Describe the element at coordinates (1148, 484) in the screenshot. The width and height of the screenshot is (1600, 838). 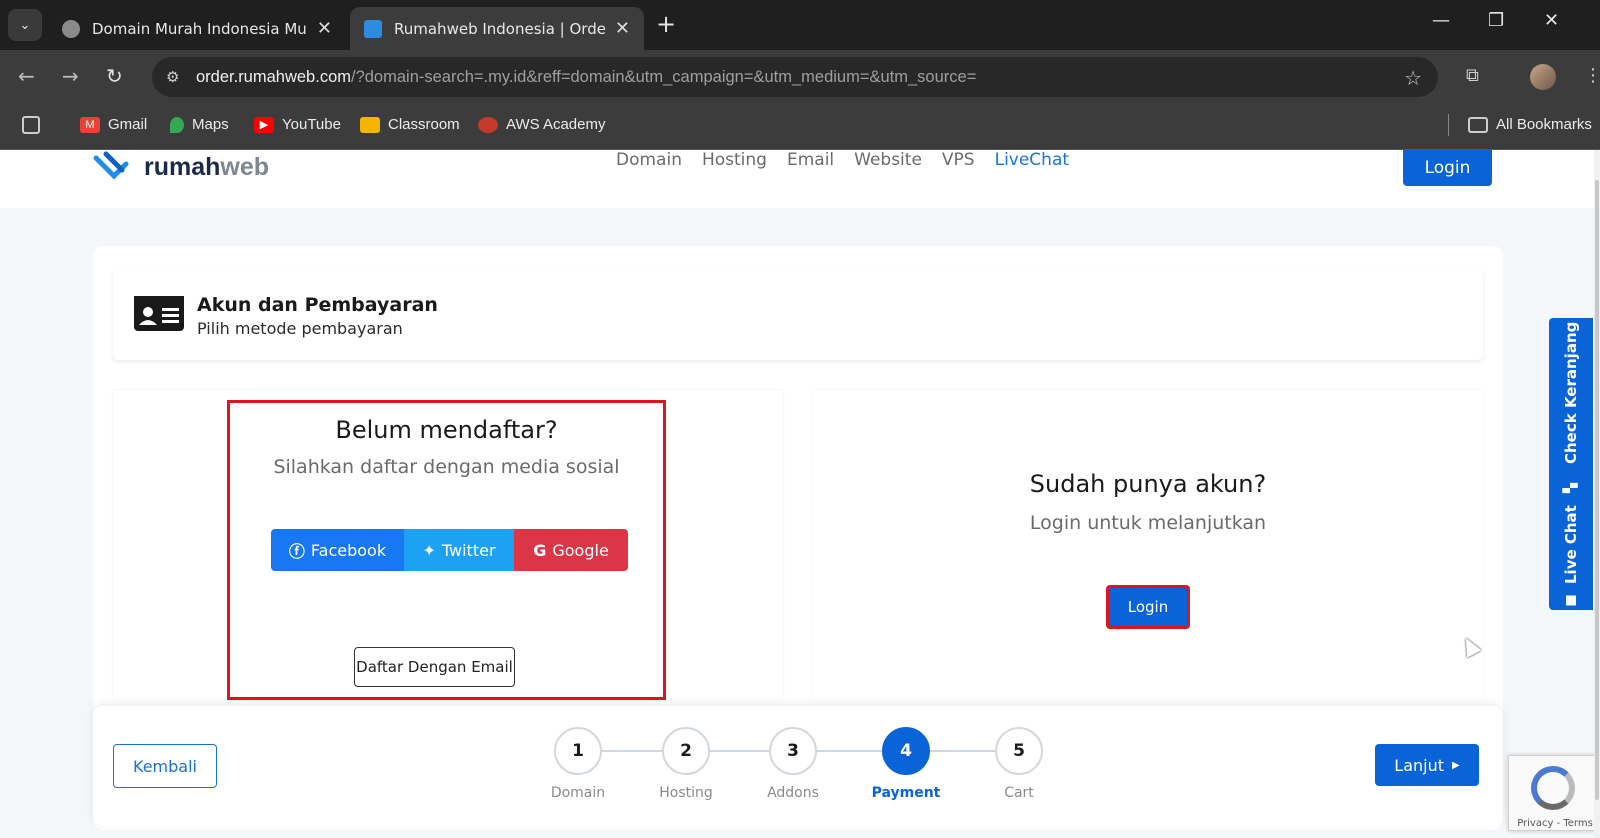
I see `account-title: Sudah punya akun?` at that location.